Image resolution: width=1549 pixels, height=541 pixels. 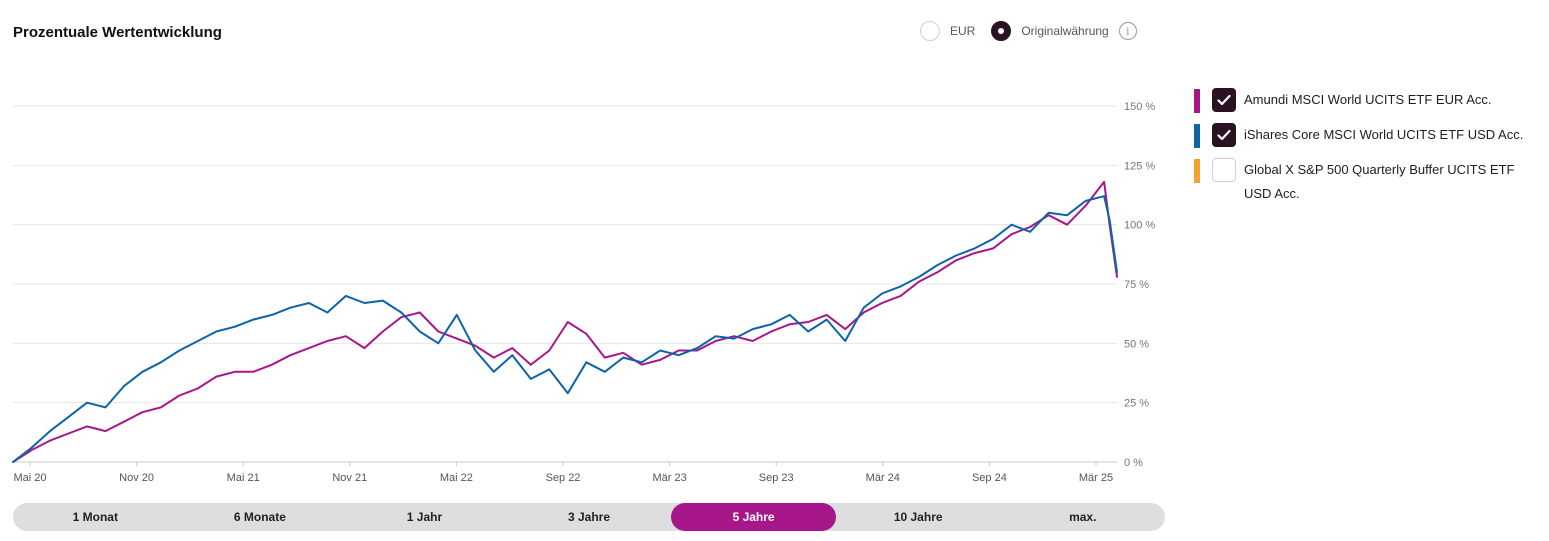 What do you see at coordinates (947, 31) in the screenshot?
I see `radio-eur: EUR` at bounding box center [947, 31].